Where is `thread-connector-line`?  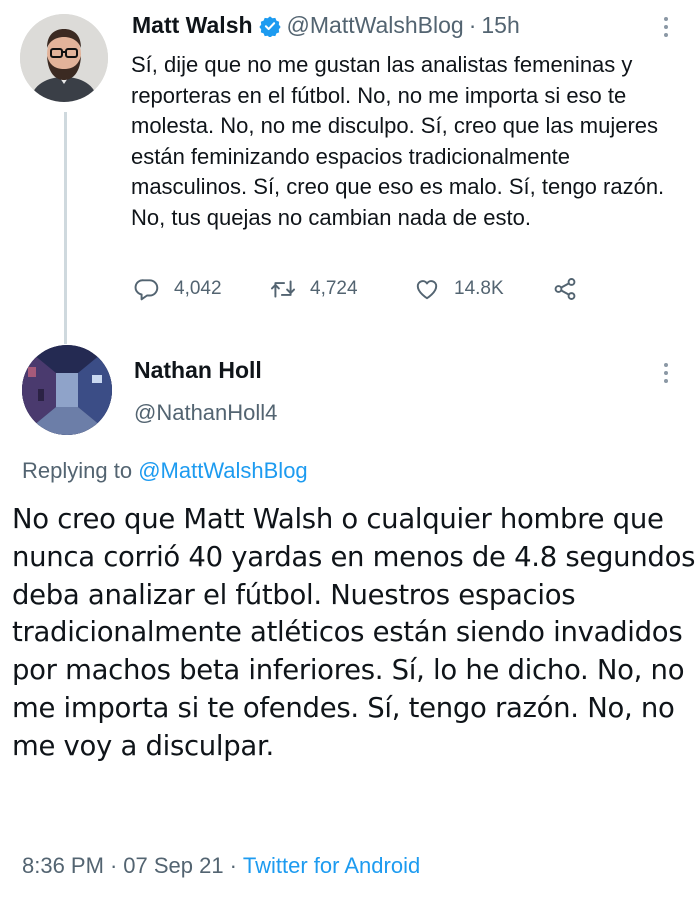
thread-connector-line is located at coordinates (65, 228).